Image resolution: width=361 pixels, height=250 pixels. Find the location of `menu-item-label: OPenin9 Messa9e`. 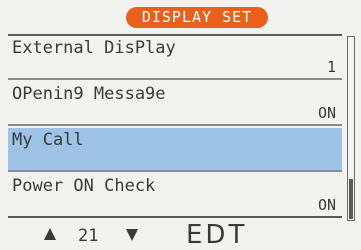

menu-item-label: OPenin9 Messa9e is located at coordinates (89, 94).